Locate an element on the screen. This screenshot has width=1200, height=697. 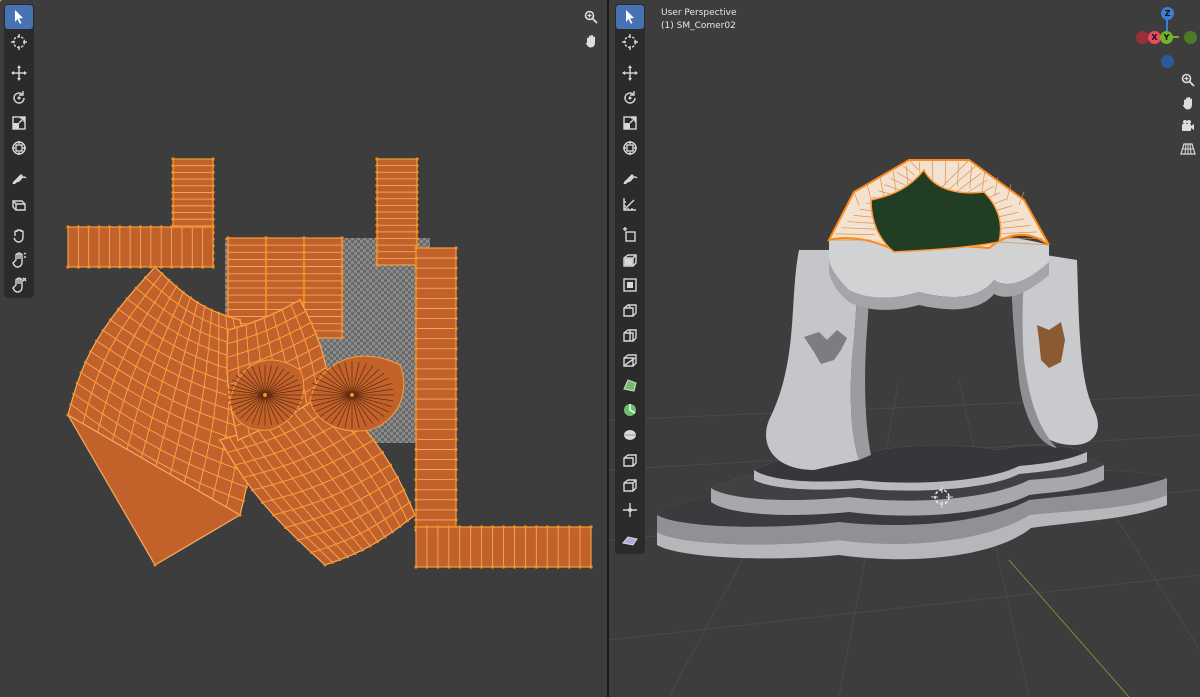
pinch-tool is located at coordinates (19, 285).